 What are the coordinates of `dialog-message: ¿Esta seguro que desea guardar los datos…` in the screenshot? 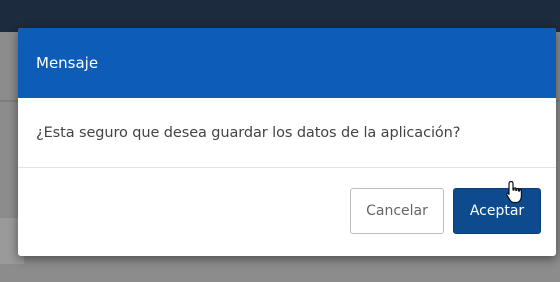 It's located at (248, 132).